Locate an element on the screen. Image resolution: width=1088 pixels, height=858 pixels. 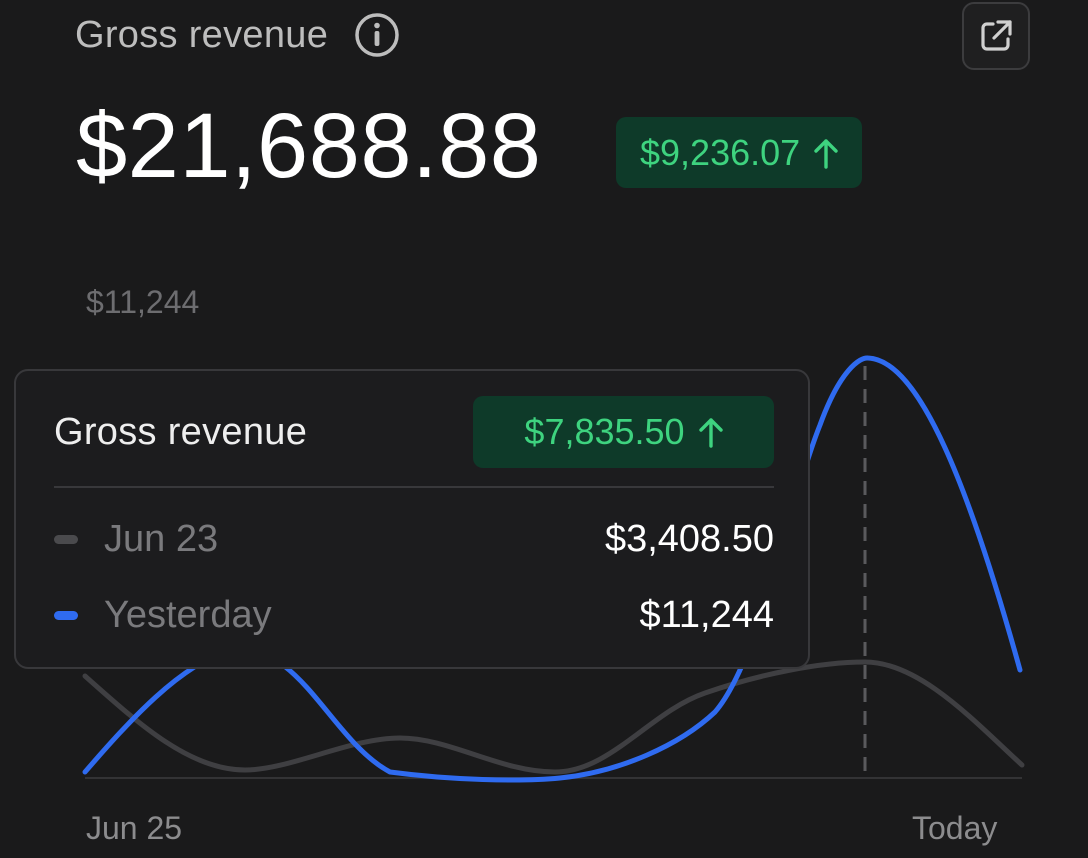
tooltip-row-label: Jun 23 is located at coordinates (161, 538).